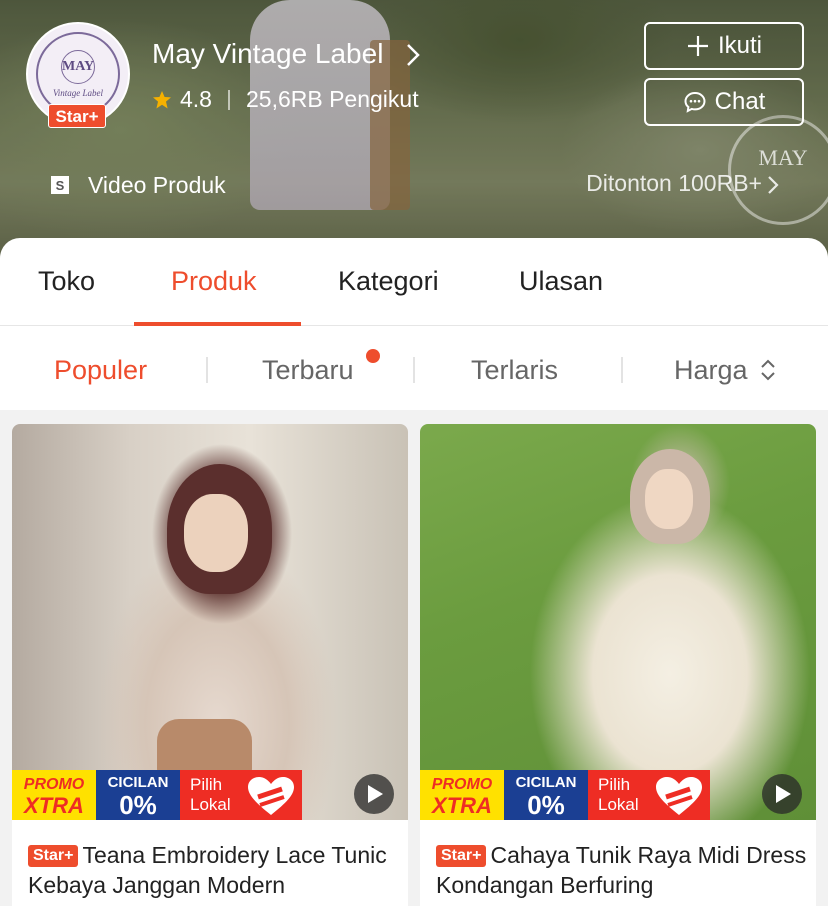 This screenshot has width=828, height=906. What do you see at coordinates (157, 184) in the screenshot?
I see `video-produk-label: Video Produk` at bounding box center [157, 184].